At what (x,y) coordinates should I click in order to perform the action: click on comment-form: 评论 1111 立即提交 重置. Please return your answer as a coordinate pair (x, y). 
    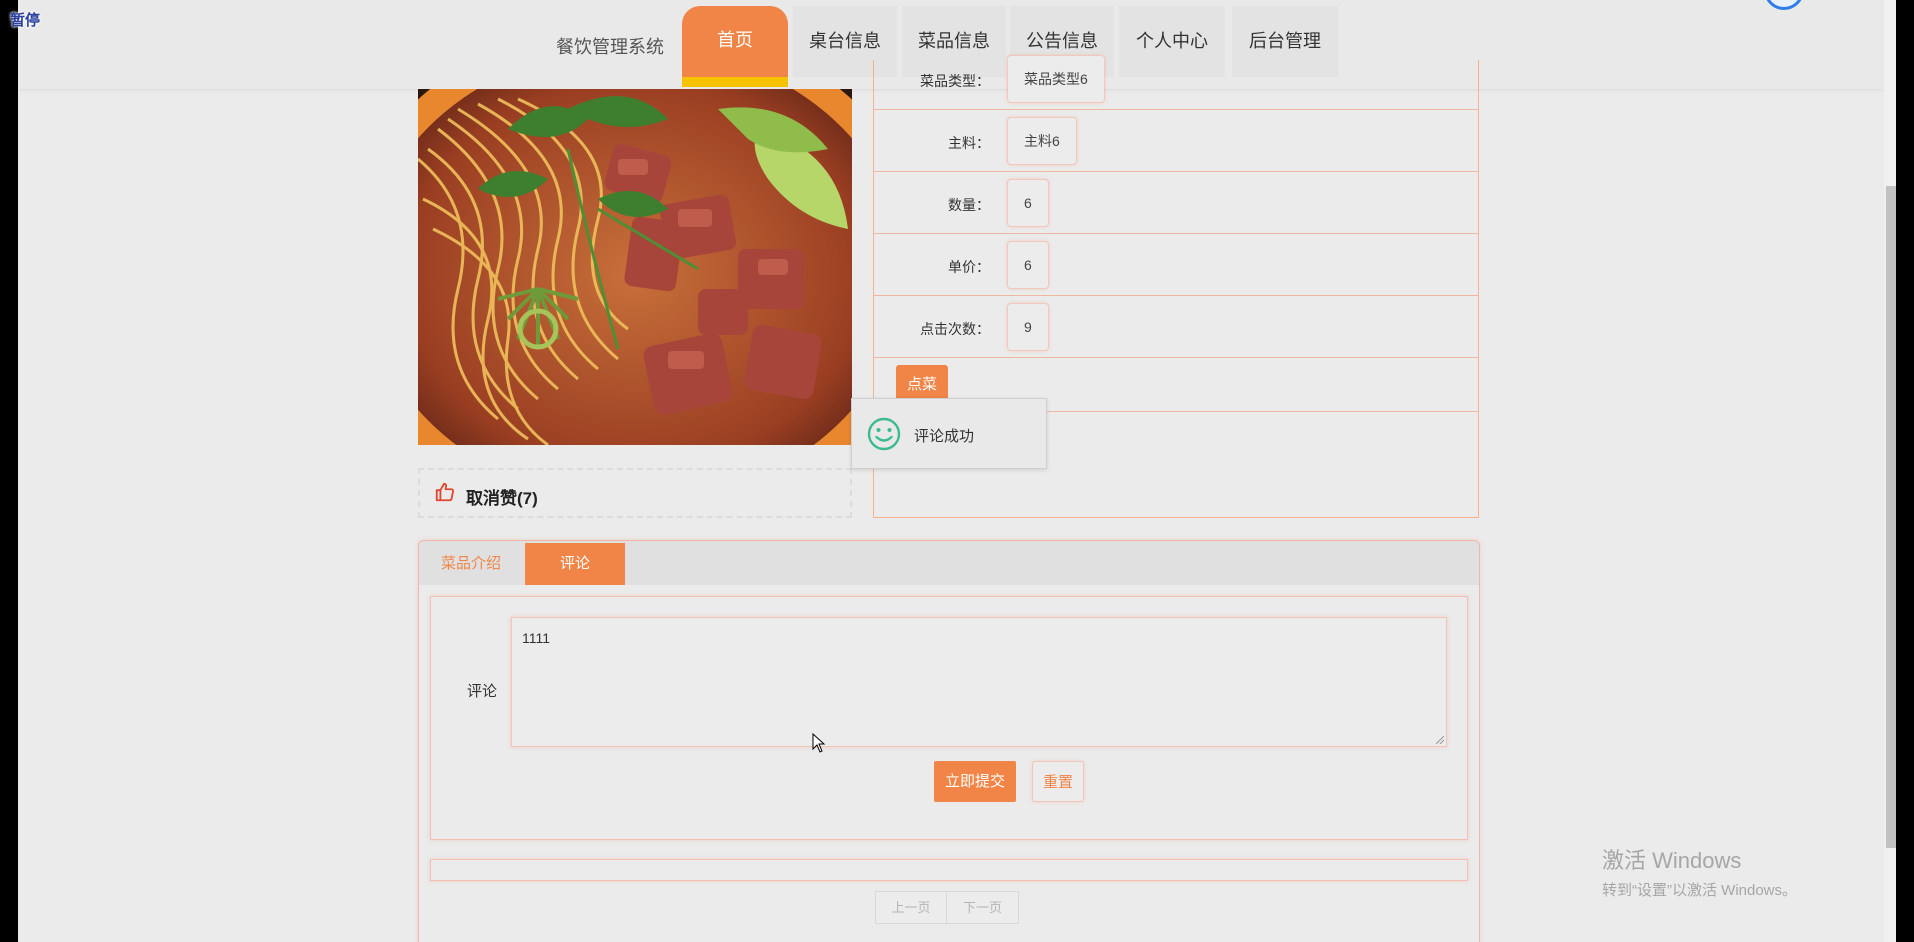
    Looking at the image, I should click on (949, 718).